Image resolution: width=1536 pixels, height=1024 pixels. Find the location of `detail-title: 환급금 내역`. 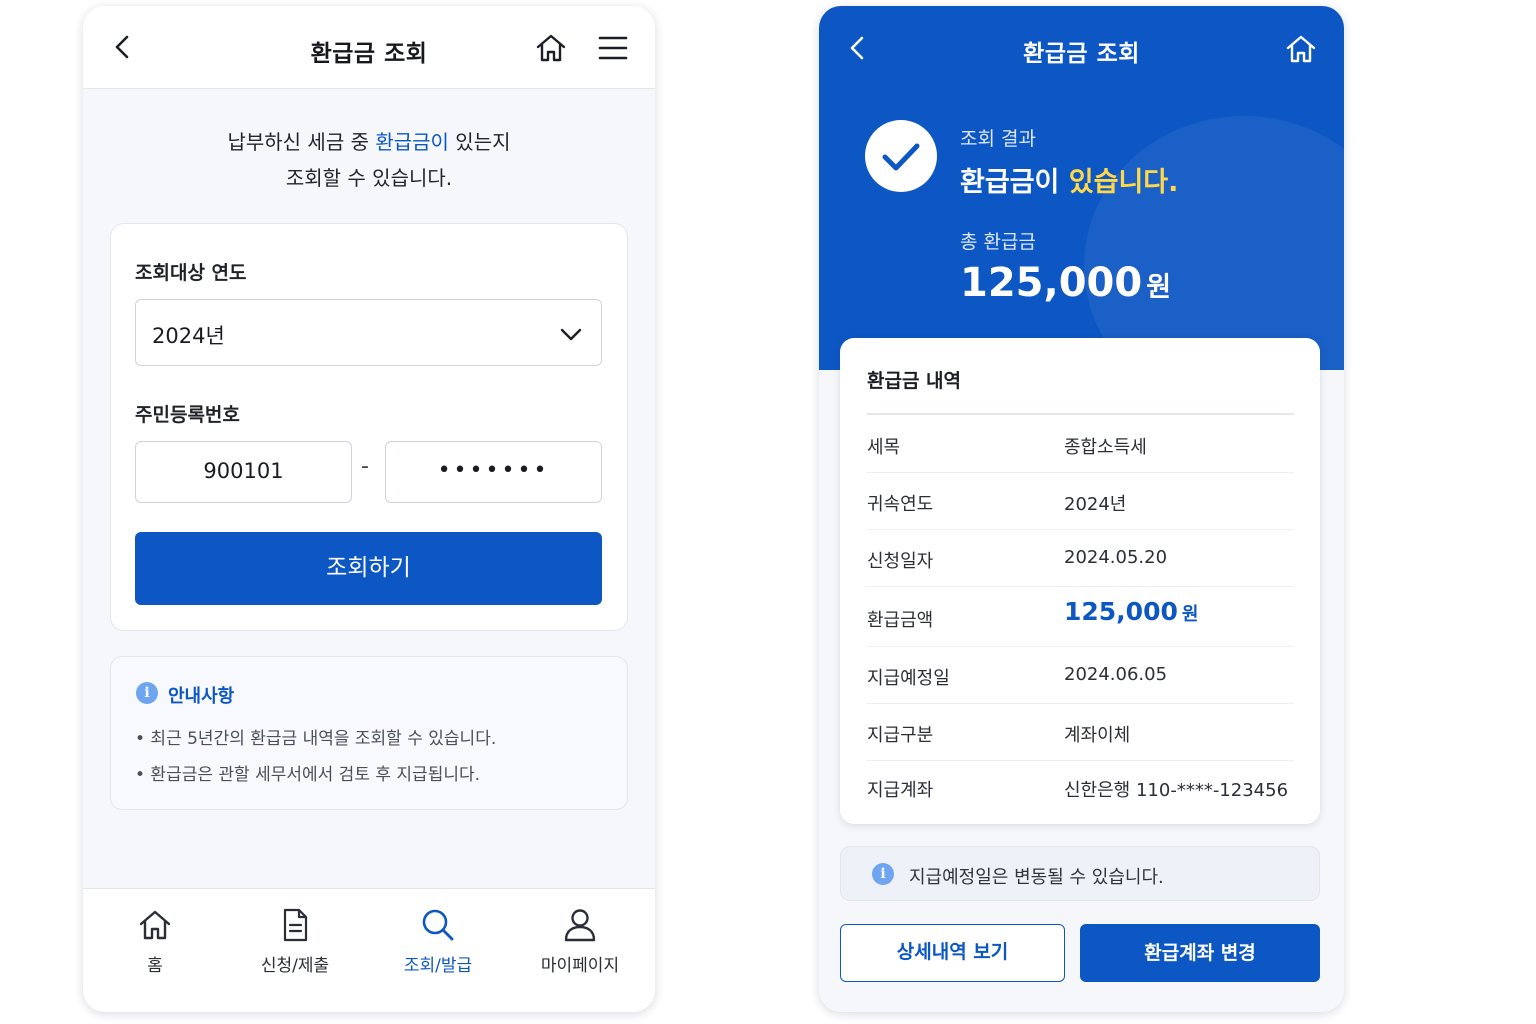

detail-title: 환급금 내역 is located at coordinates (914, 381).